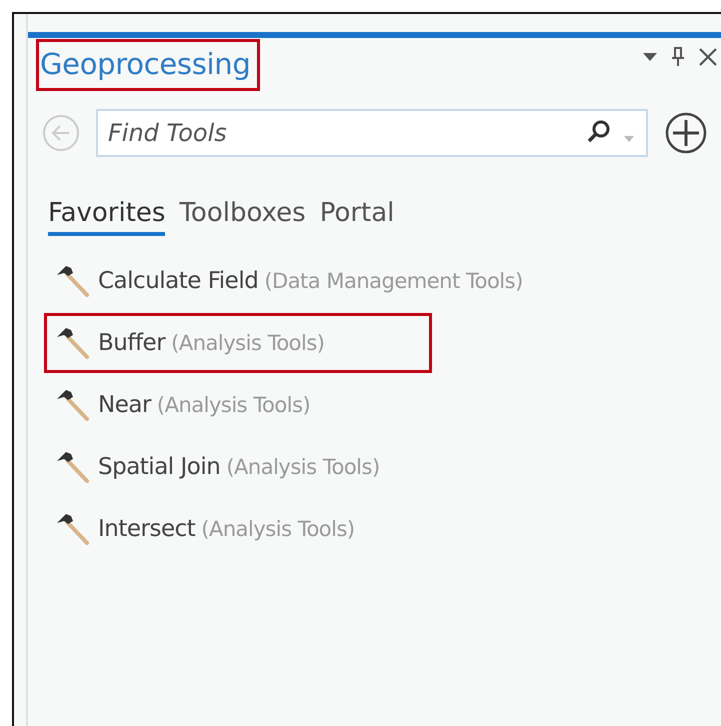 The image size is (721, 726). What do you see at coordinates (650, 57) in the screenshot?
I see `dropdown-icon` at bounding box center [650, 57].